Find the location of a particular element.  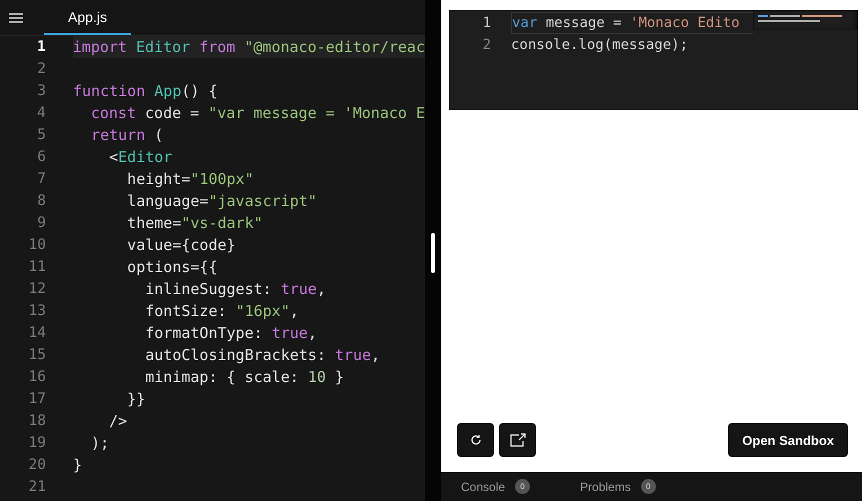

code-line: minimap: { scale: 10 } is located at coordinates (244, 377).